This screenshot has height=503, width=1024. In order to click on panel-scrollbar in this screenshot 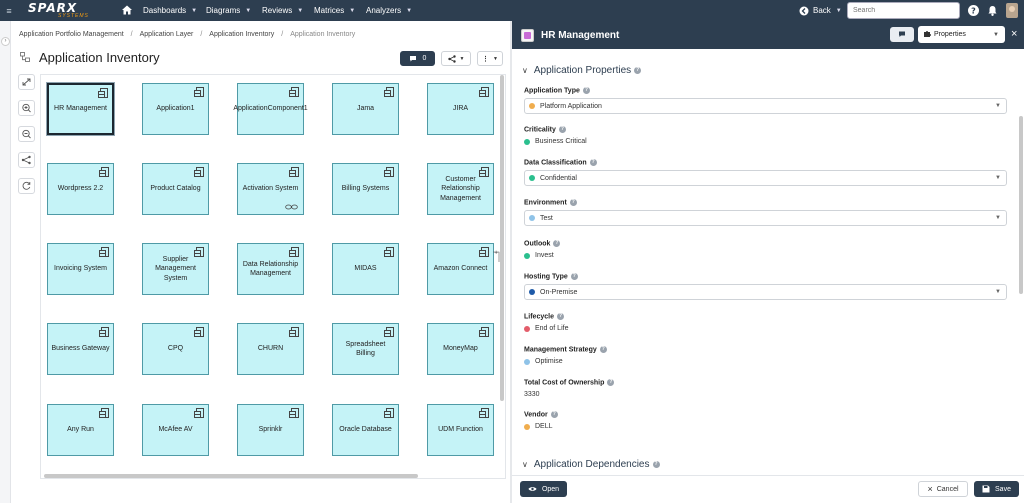, I will do `click(1021, 205)`.